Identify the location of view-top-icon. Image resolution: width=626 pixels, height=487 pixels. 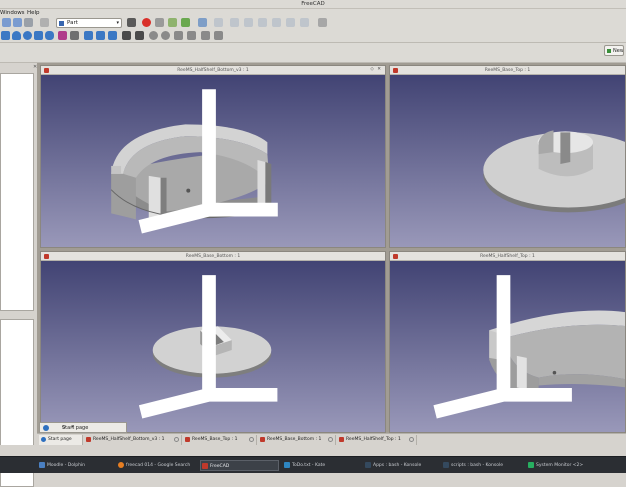
(262, 22).